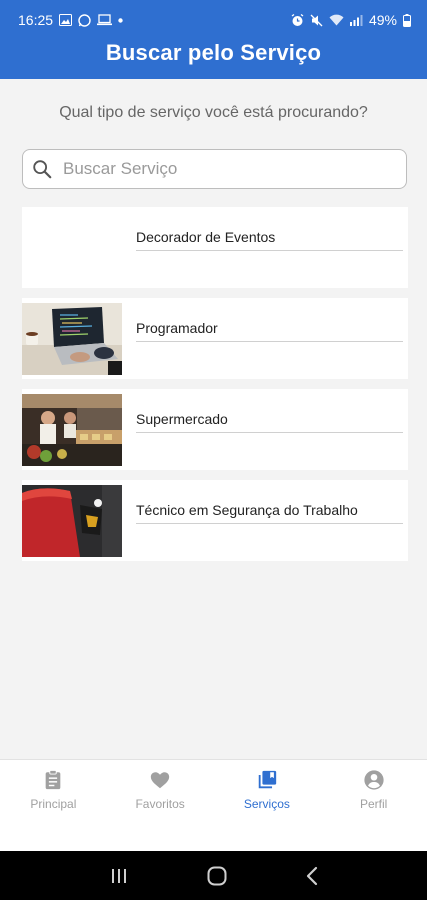 The width and height of the screenshot is (427, 900). What do you see at coordinates (223, 169) in the screenshot?
I see `search-input` at bounding box center [223, 169].